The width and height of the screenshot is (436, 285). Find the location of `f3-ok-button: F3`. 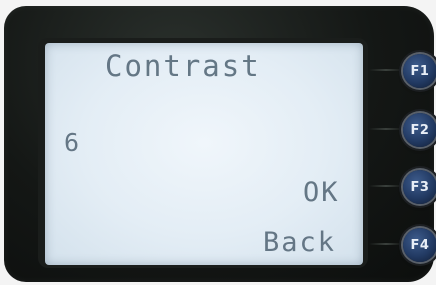

f3-ok-button: F3 is located at coordinates (419, 187).